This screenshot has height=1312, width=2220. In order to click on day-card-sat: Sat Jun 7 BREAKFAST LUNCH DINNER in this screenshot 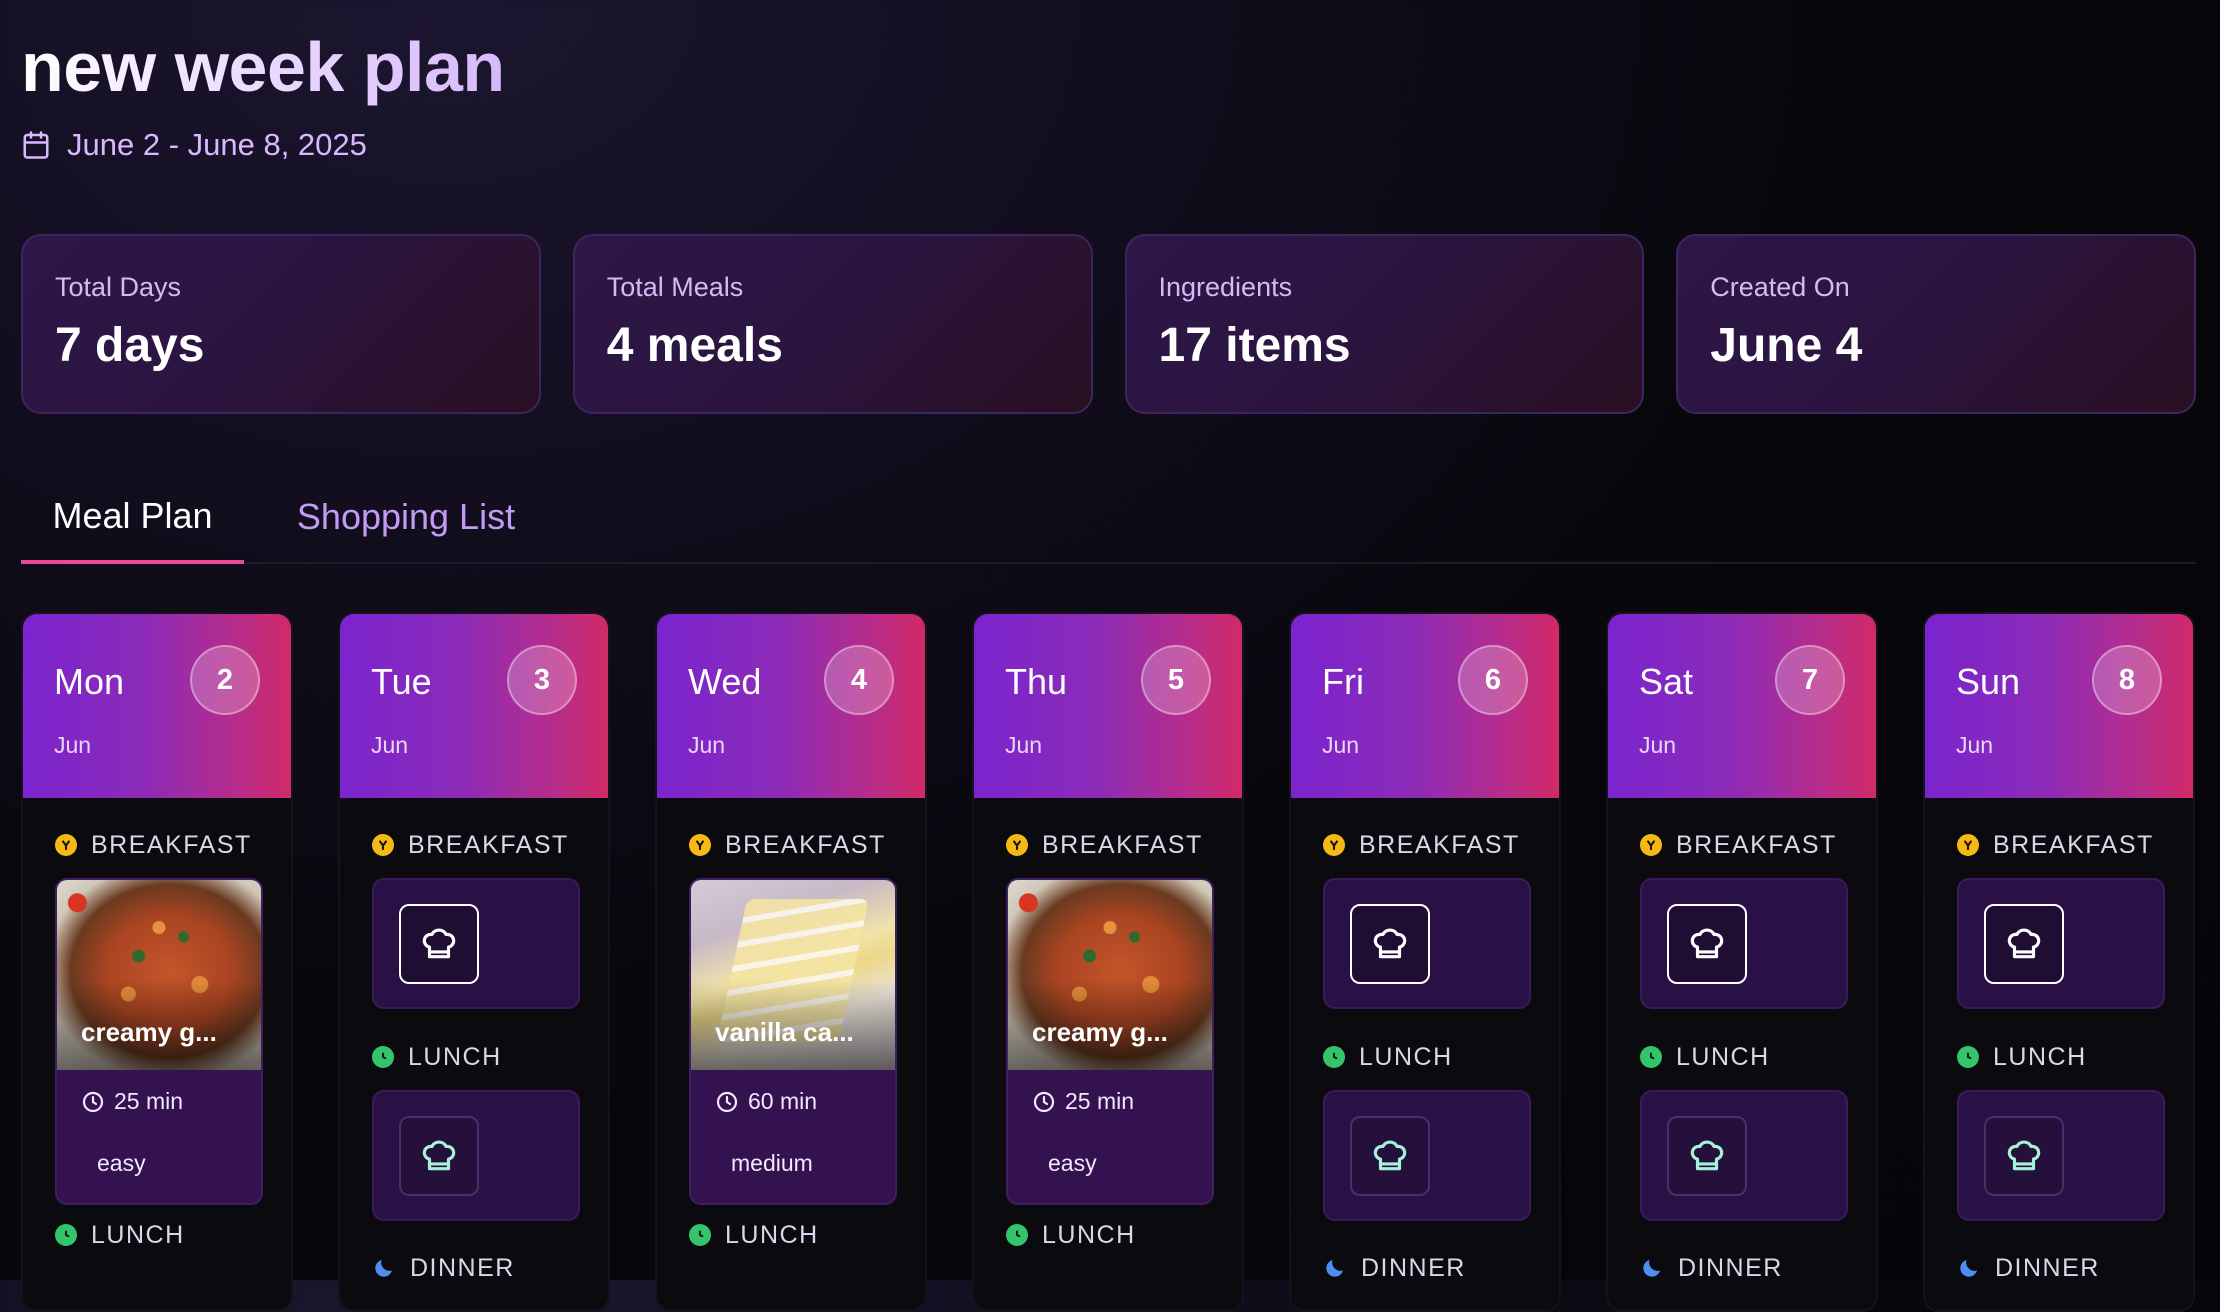, I will do `click(1742, 962)`.